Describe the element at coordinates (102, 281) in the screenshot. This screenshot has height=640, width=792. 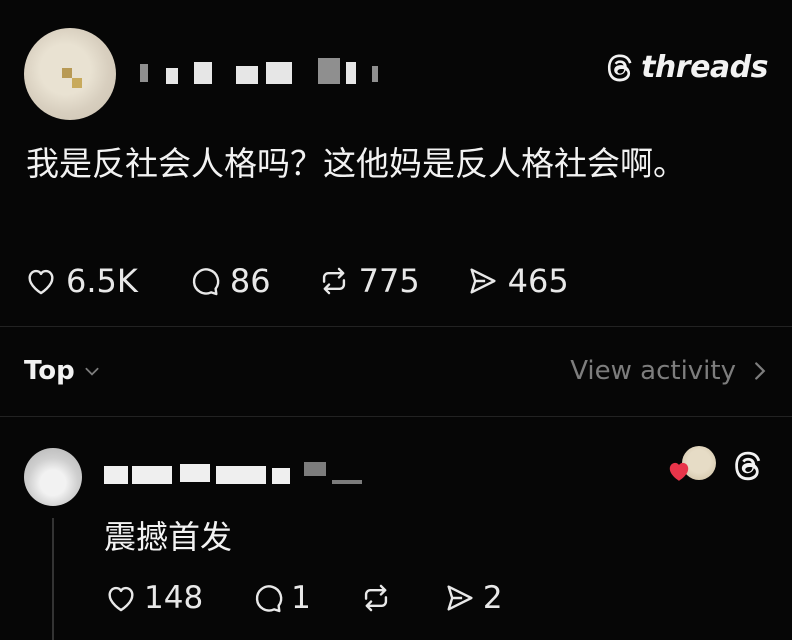
I see `like-count: 6.5K` at that location.